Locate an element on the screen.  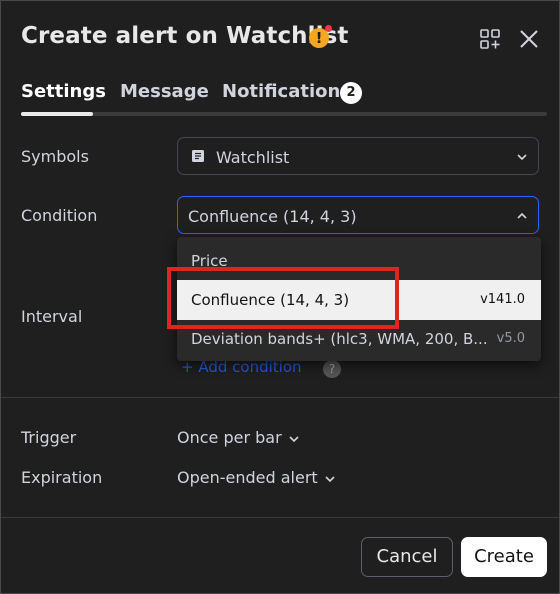
notification-dot is located at coordinates (328, 28).